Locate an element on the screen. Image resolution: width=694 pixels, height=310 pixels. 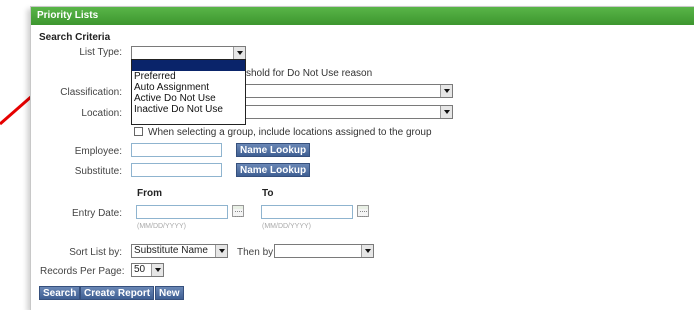
records-per-page-label: Records Per Page: is located at coordinates (82, 271).